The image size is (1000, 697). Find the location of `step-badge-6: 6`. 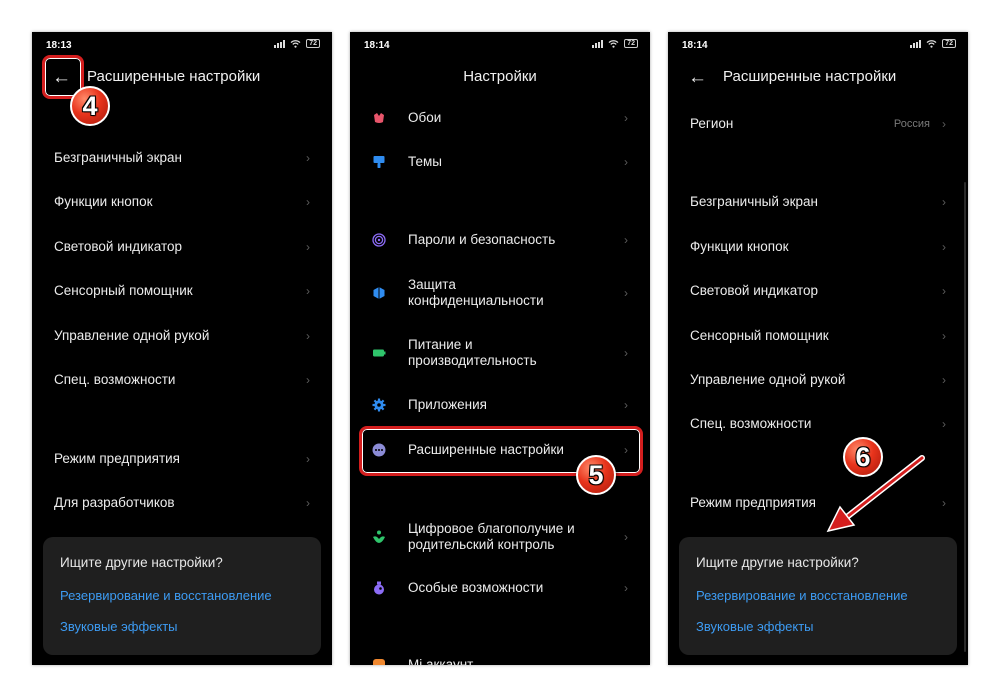

step-badge-6: 6 is located at coordinates (863, 457).